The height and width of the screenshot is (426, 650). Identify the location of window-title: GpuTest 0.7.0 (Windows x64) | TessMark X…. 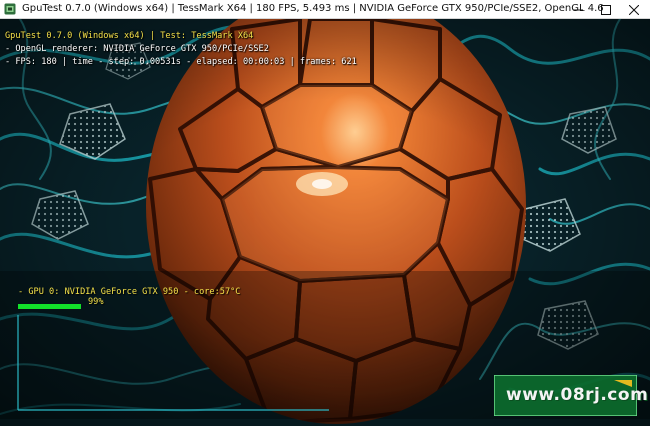
(313, 8).